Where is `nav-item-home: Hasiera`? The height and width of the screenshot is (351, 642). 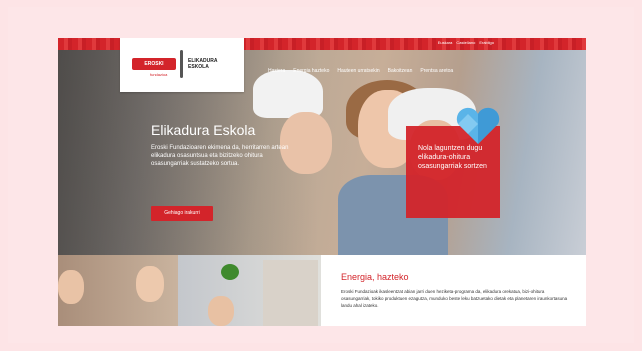 nav-item-home: Hasiera is located at coordinates (276, 71).